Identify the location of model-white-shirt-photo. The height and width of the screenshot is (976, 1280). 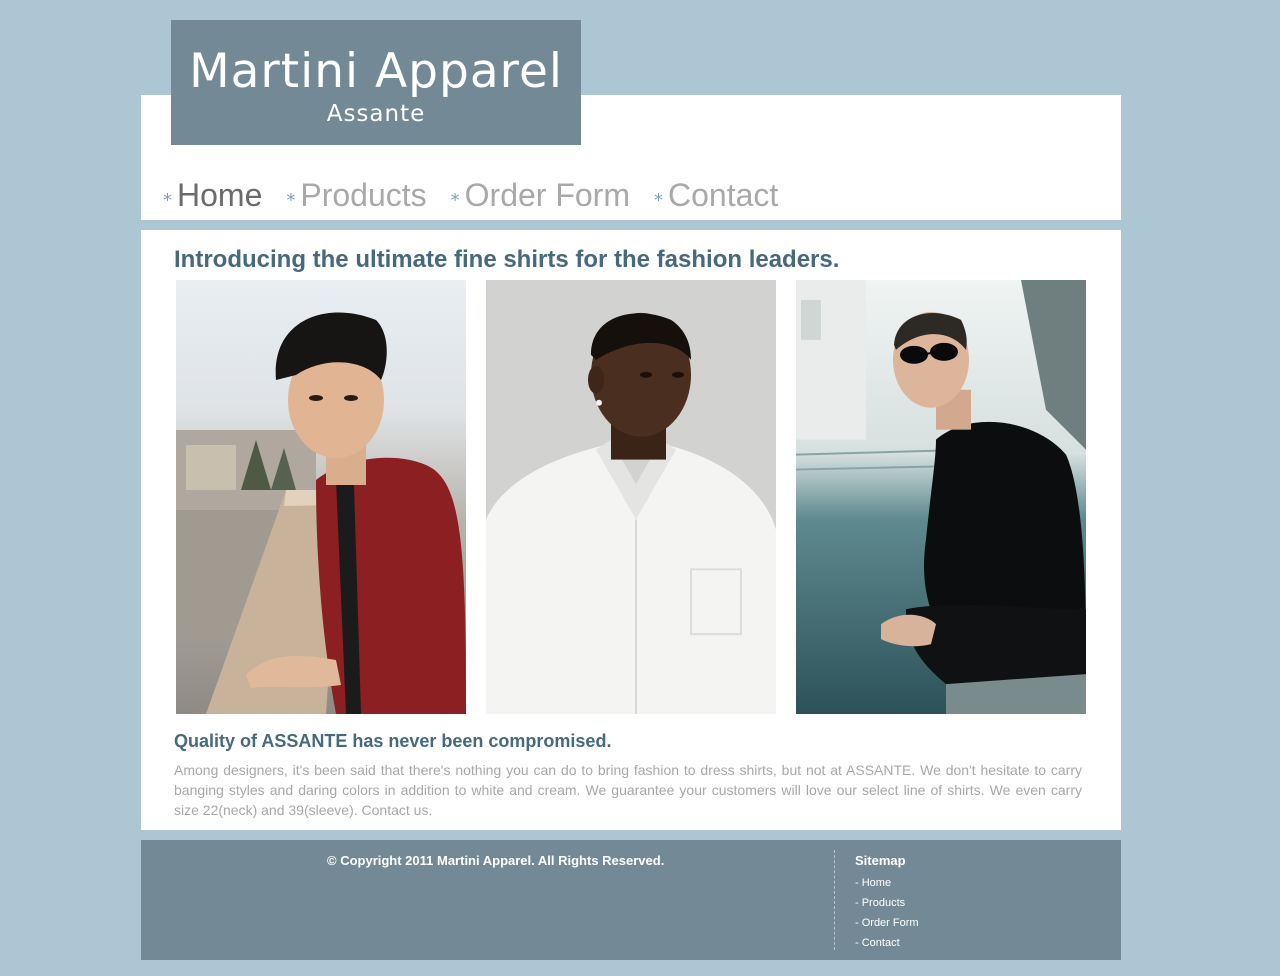
(631, 497).